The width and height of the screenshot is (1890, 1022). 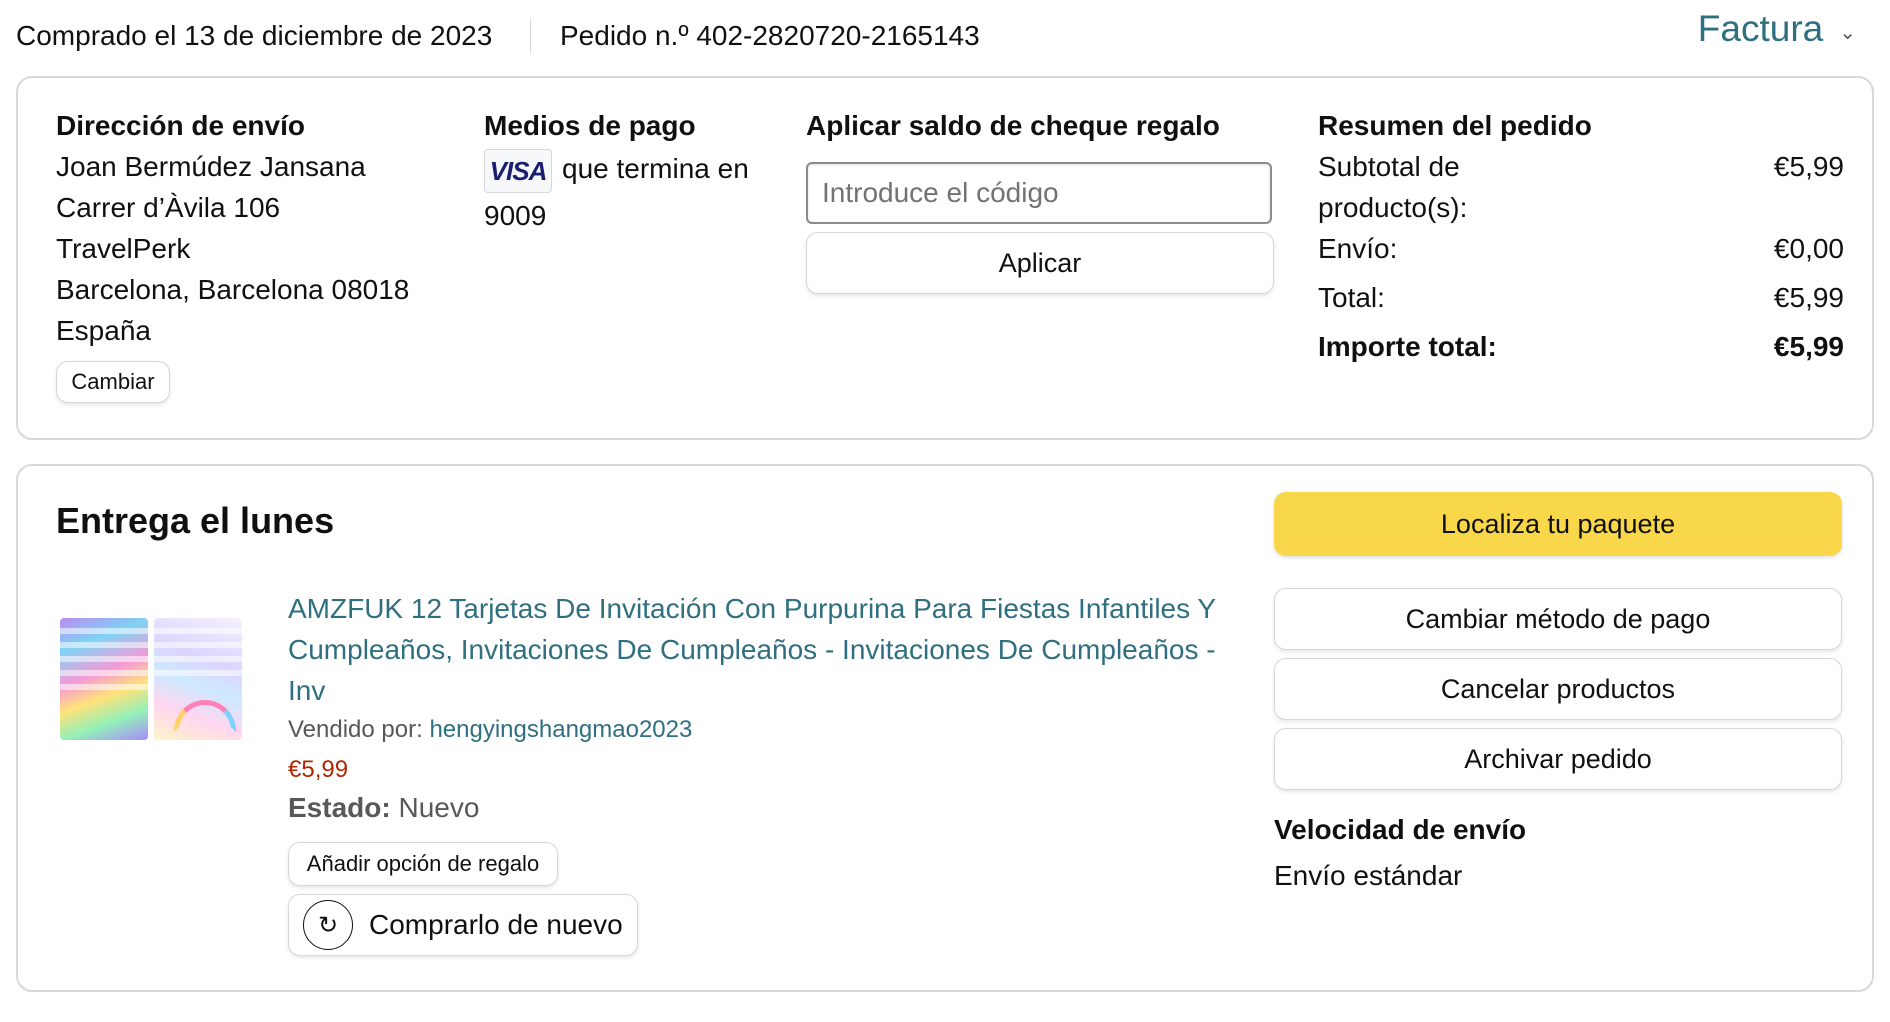 I want to click on buy-again-icon: ↻, so click(x=328, y=925).